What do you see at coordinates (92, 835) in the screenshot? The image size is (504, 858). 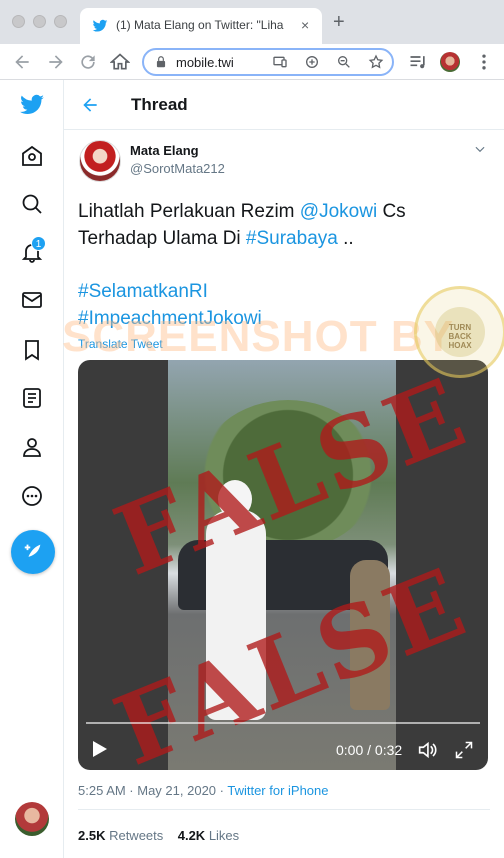 I see `retweets-count: 2.5K` at bounding box center [92, 835].